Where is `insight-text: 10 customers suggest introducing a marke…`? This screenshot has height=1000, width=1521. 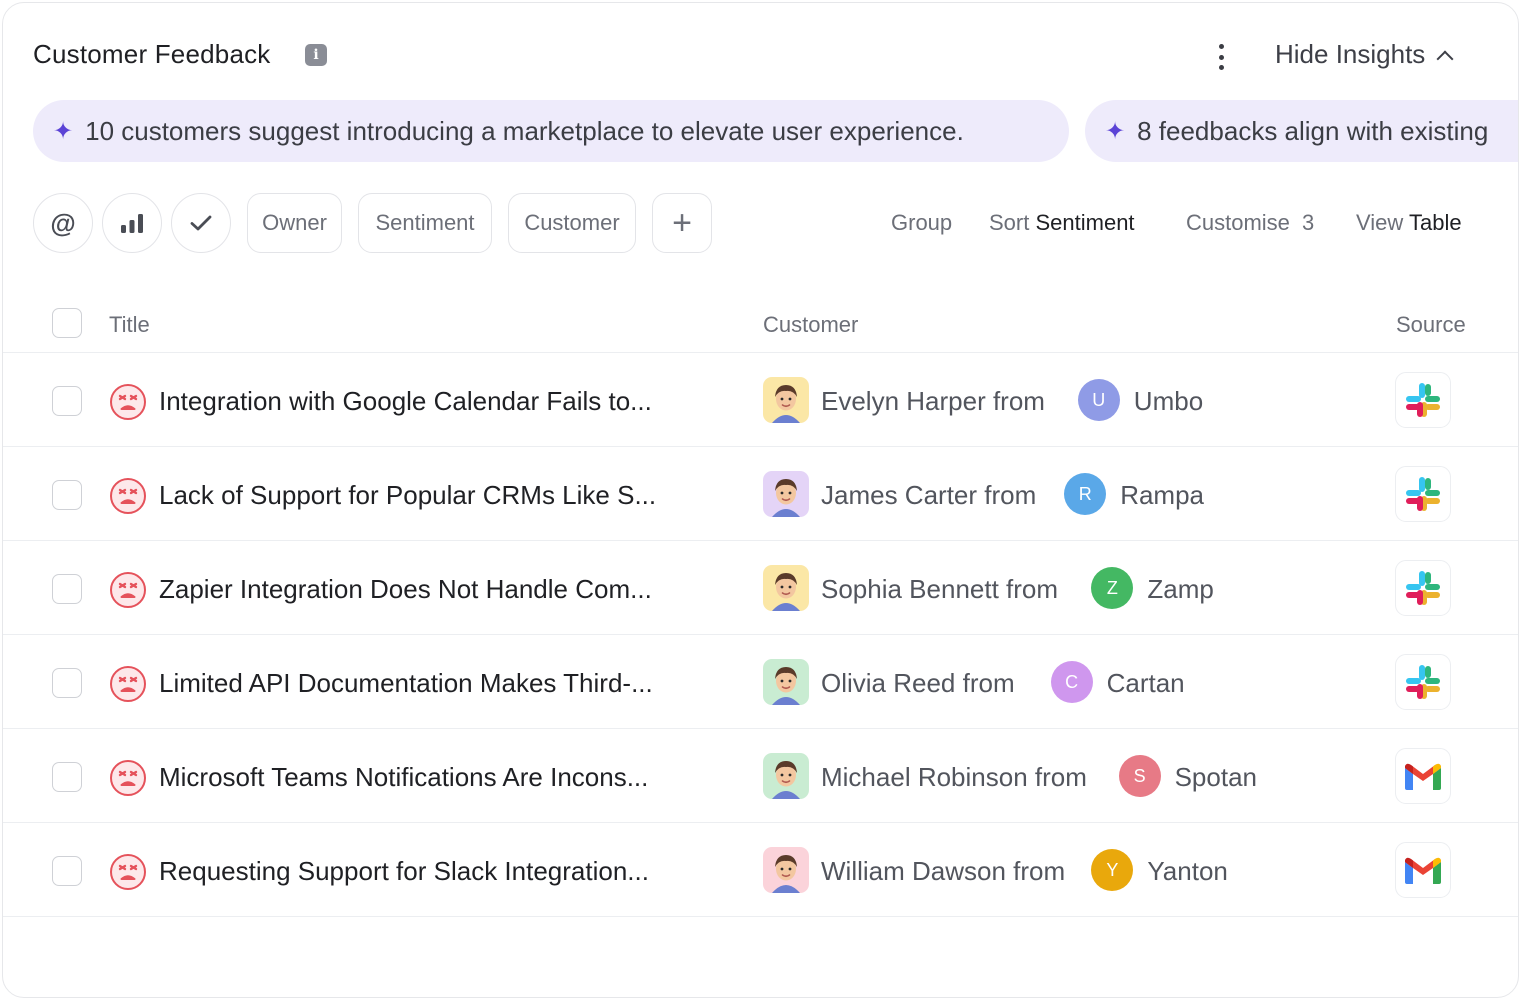
insight-text: 10 customers suggest introducing a marke… is located at coordinates (524, 130).